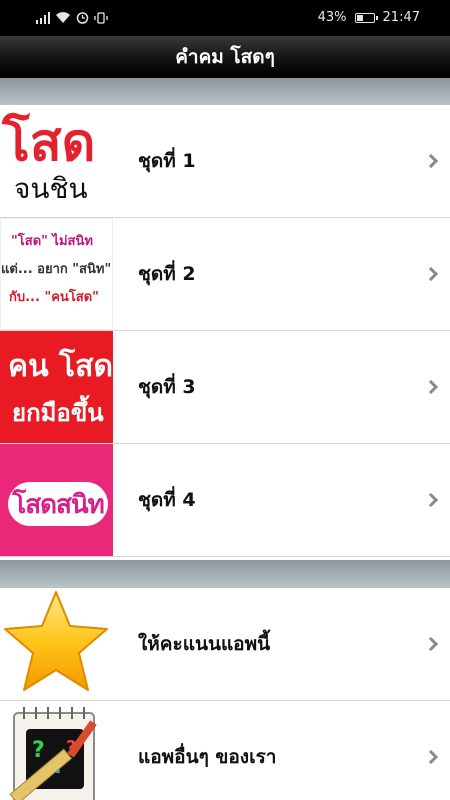 The image size is (450, 800). What do you see at coordinates (58, 504) in the screenshot?
I see `thumbnail-text: โสดสนิท` at bounding box center [58, 504].